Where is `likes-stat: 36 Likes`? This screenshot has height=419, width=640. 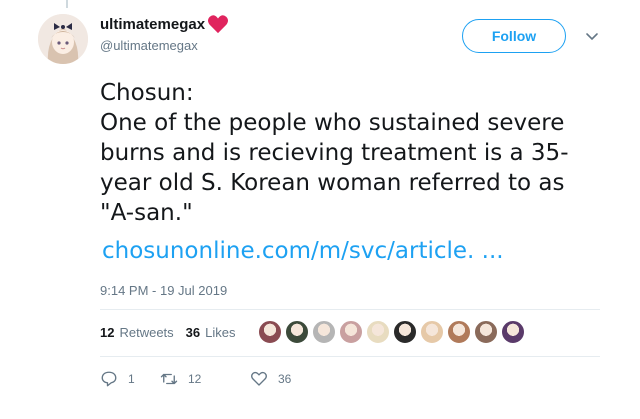 likes-stat: 36 Likes is located at coordinates (211, 332).